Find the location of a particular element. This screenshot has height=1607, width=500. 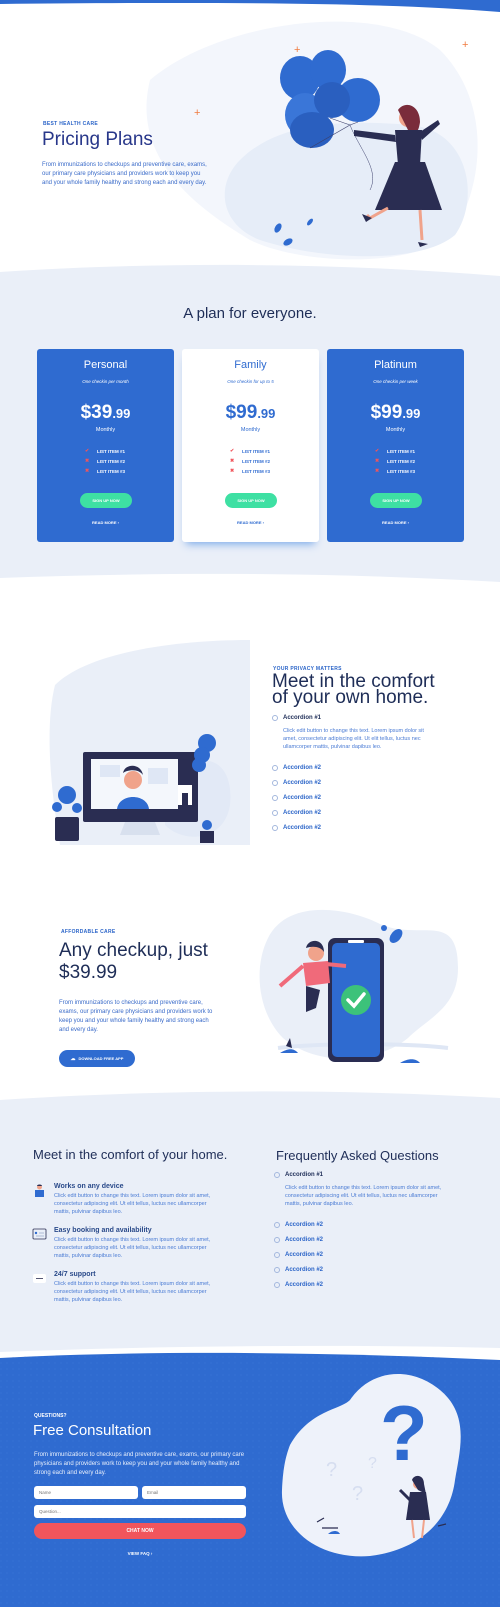

view-faq-link: VIEW FAQ › is located at coordinates (140, 1553).